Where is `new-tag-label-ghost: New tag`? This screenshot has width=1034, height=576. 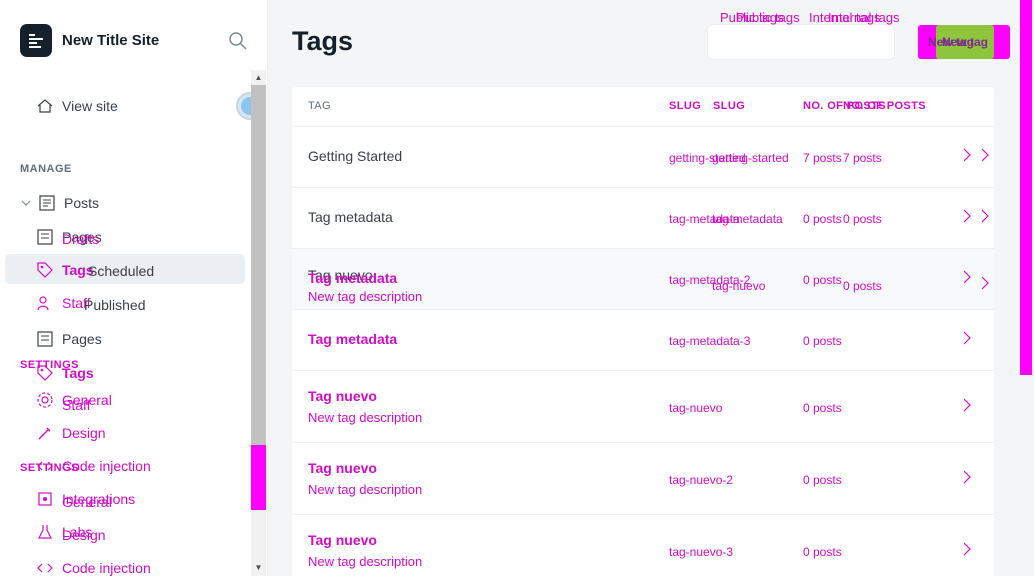
new-tag-label-ghost: New tag is located at coordinates (965, 42).